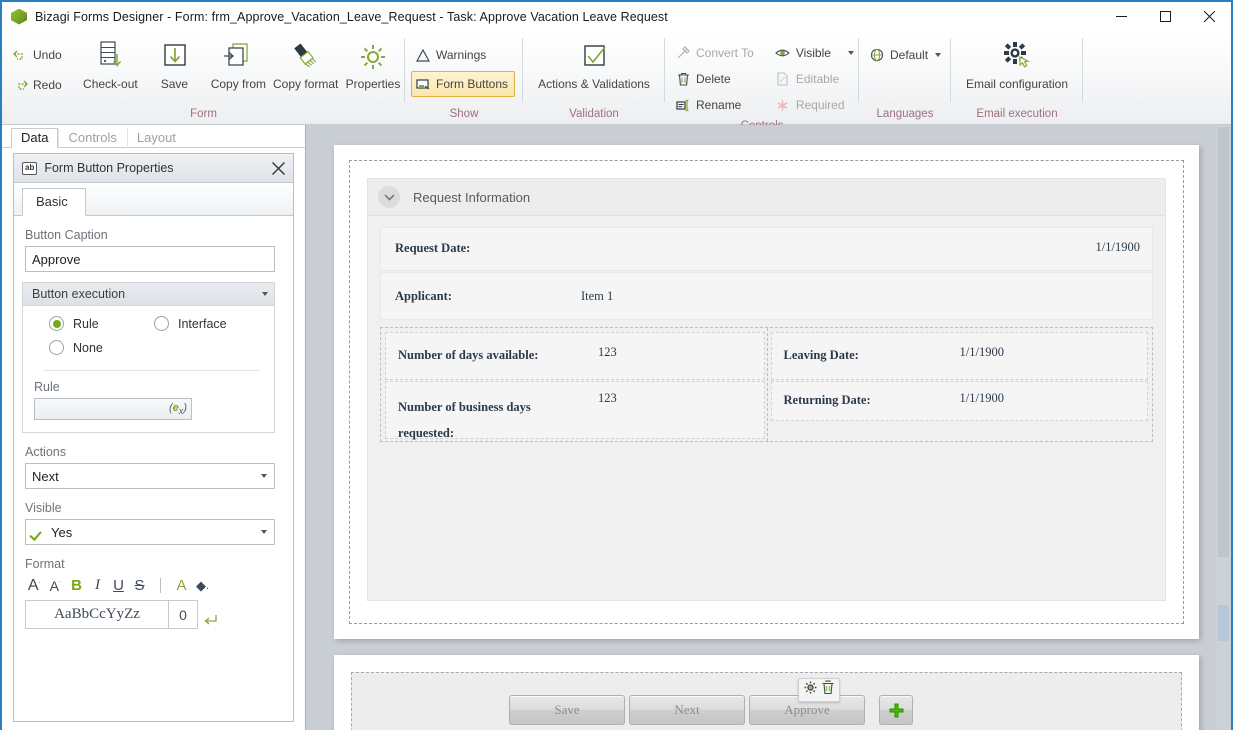 The width and height of the screenshot is (1233, 730). I want to click on field-days-available: Number of days available: 123, so click(575, 356).